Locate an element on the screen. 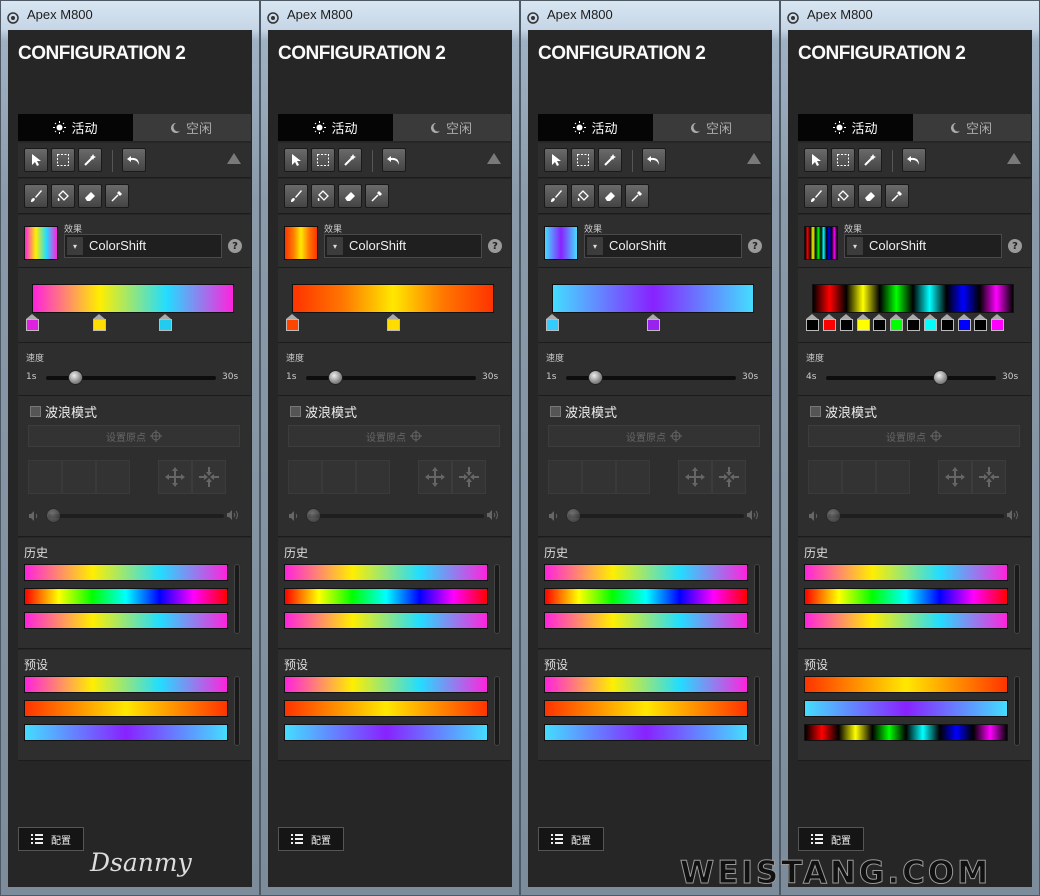  wave-speed-slider-track is located at coordinates (136, 516).